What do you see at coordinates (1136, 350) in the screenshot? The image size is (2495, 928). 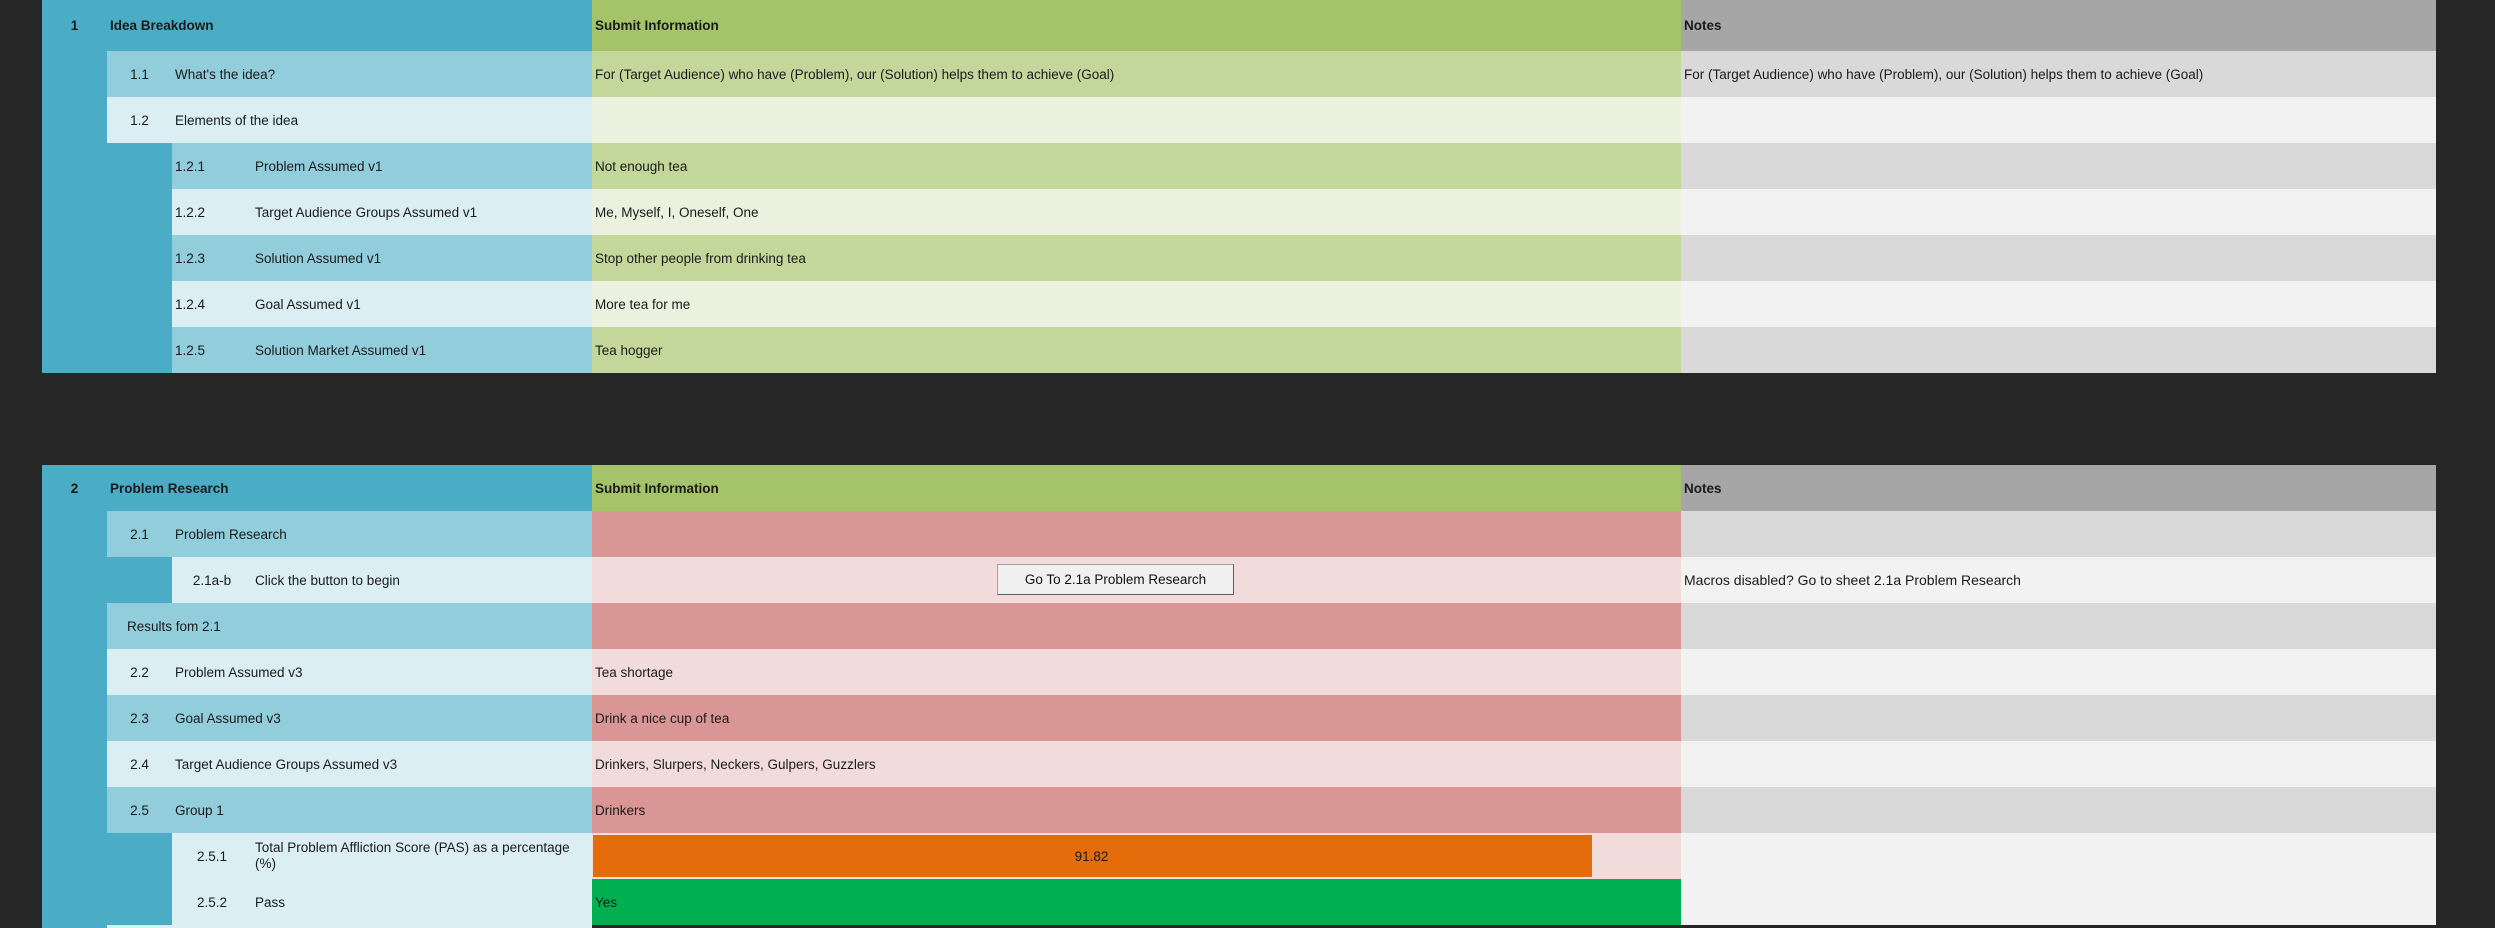 I see `row-value-cell: Tea hogger` at bounding box center [1136, 350].